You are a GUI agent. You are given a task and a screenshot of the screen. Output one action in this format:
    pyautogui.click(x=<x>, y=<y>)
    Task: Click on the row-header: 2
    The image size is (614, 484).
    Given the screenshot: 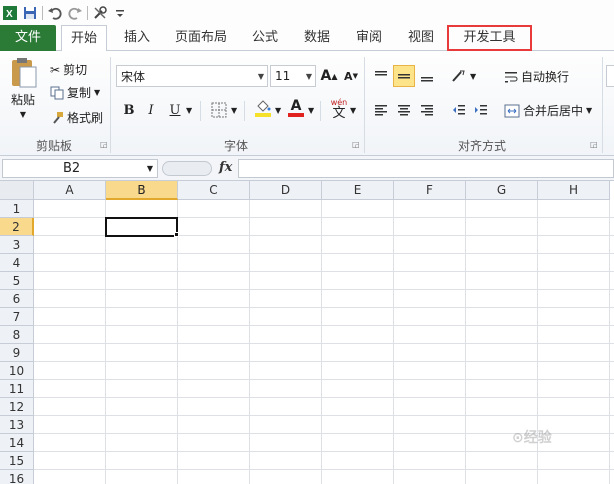 What is the action you would take?
    pyautogui.click(x=17, y=227)
    